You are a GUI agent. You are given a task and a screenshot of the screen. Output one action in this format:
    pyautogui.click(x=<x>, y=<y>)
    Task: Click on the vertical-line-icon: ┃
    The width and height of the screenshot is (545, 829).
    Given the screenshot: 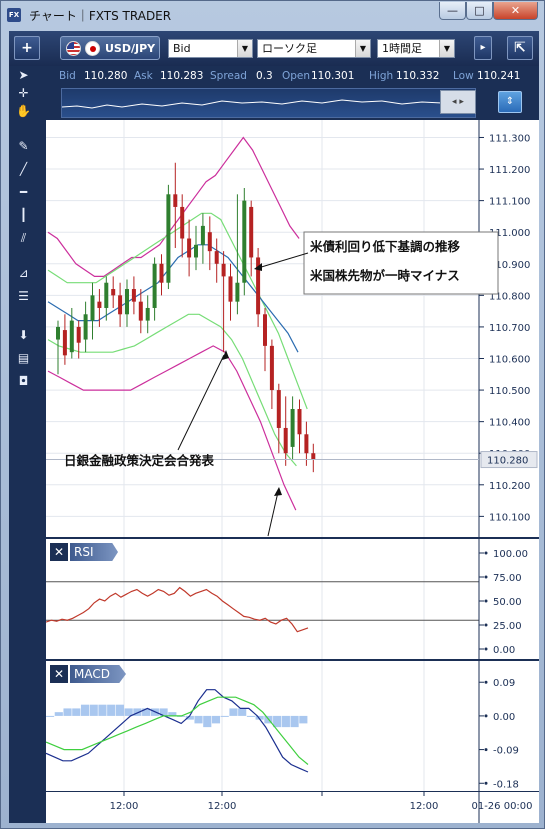 What is the action you would take?
    pyautogui.click(x=23, y=215)
    